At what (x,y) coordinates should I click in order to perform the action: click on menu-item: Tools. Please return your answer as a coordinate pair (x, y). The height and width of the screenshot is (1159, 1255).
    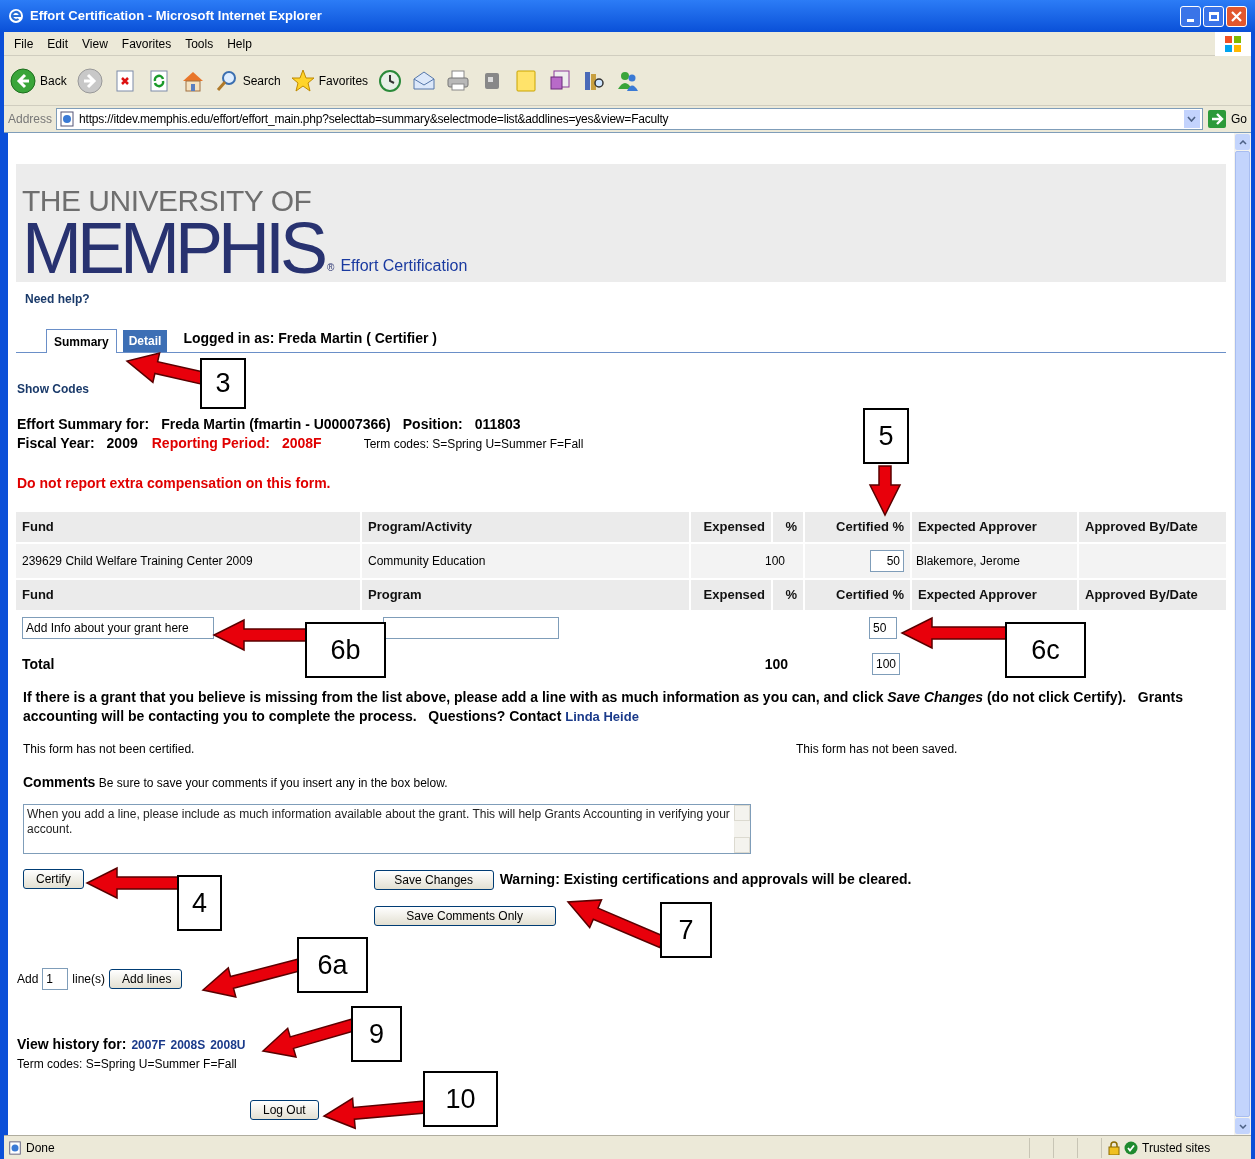
    Looking at the image, I should click on (199, 43).